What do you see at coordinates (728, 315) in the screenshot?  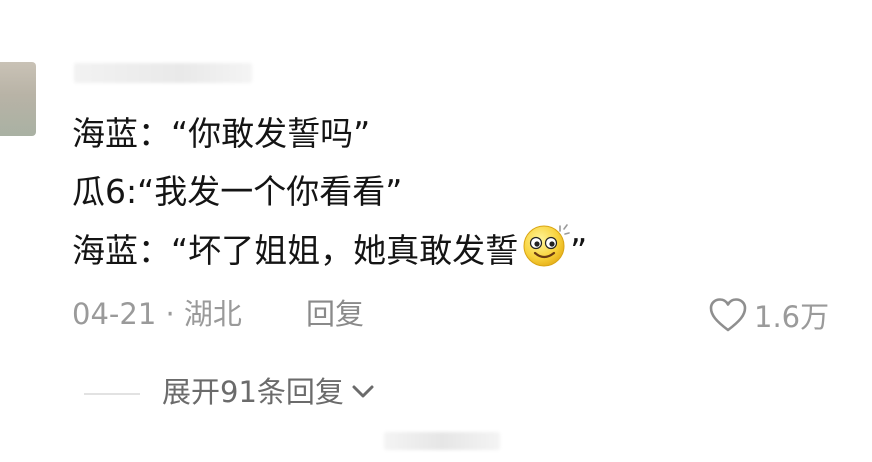 I see `heart-icon` at bounding box center [728, 315].